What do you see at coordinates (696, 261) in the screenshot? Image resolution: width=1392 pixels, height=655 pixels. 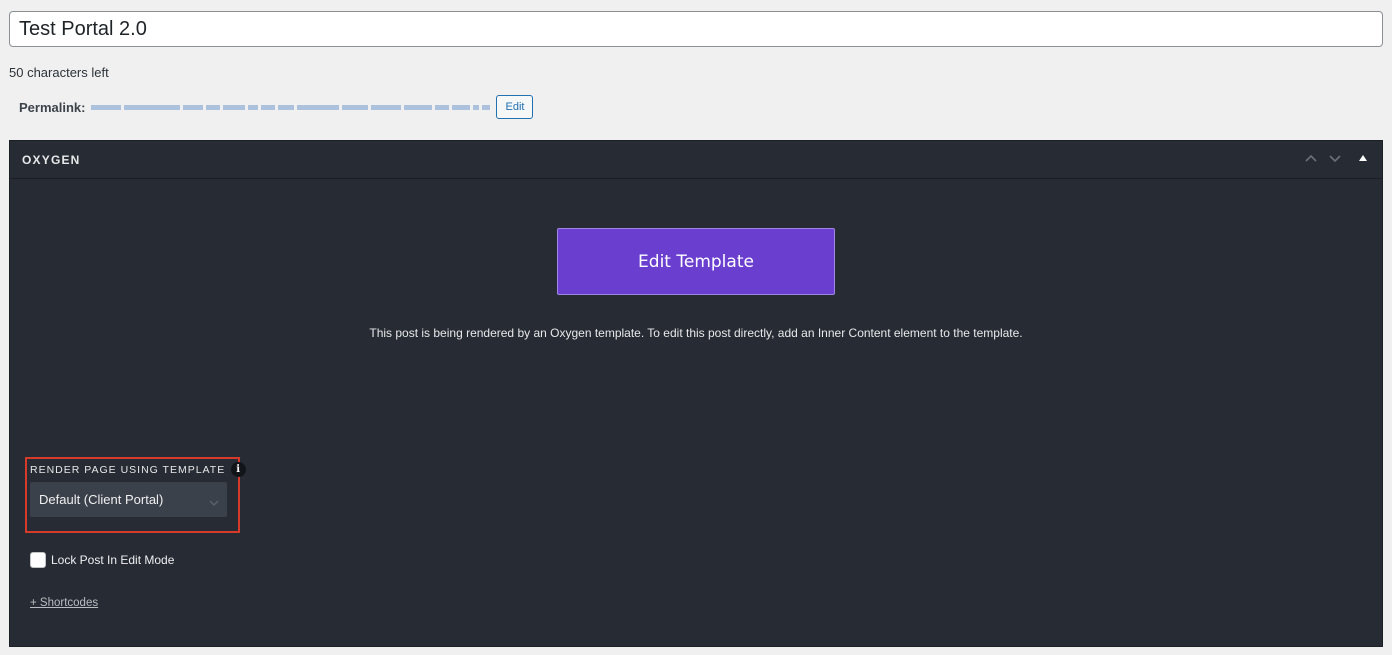 I see `edit-template-button: Edit Template` at bounding box center [696, 261].